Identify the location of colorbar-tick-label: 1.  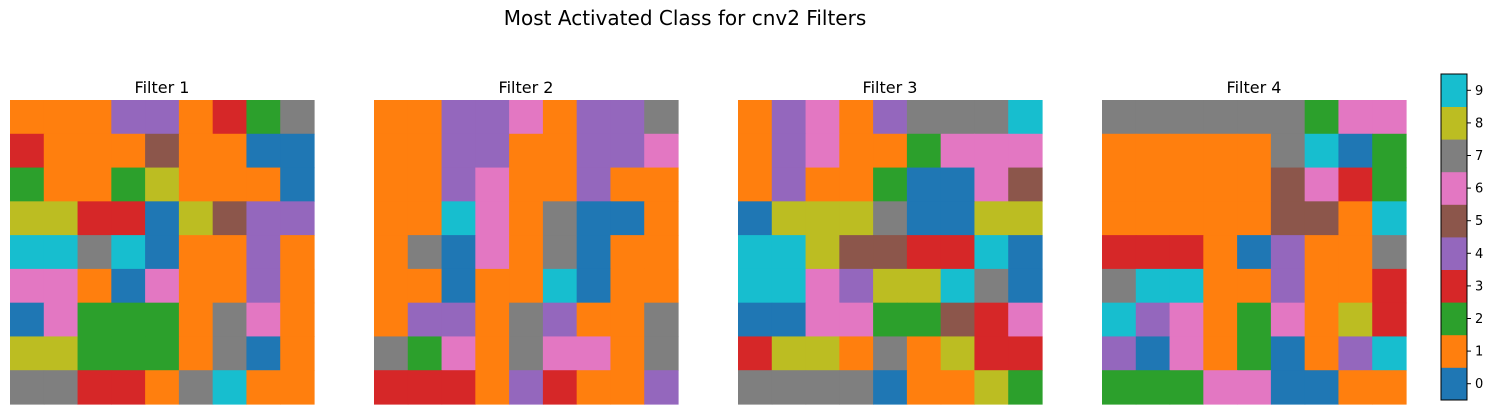
(1479, 352).